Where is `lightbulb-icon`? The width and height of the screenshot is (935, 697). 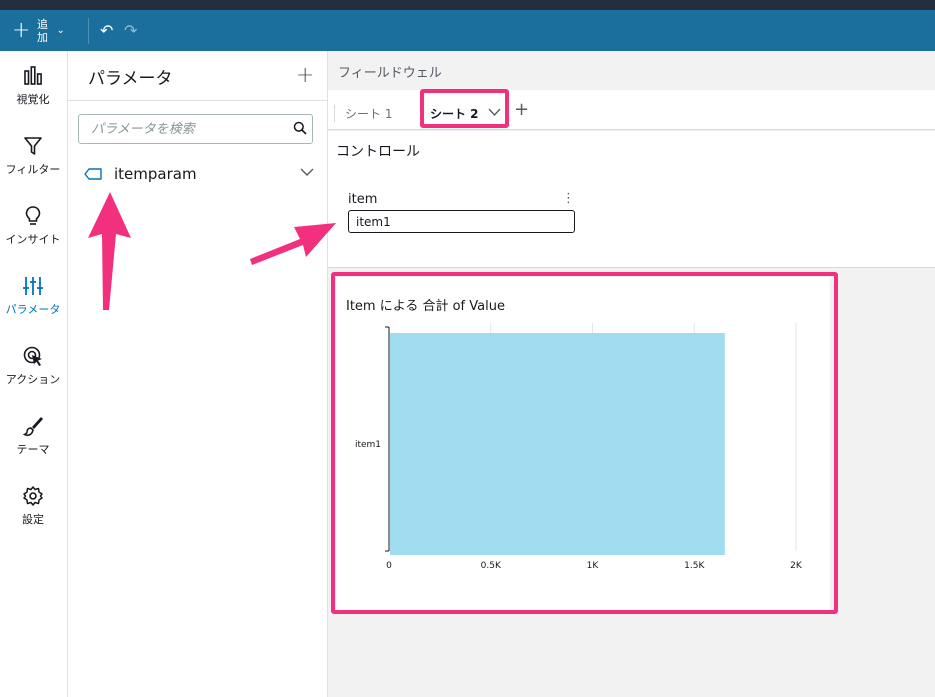 lightbulb-icon is located at coordinates (33, 215).